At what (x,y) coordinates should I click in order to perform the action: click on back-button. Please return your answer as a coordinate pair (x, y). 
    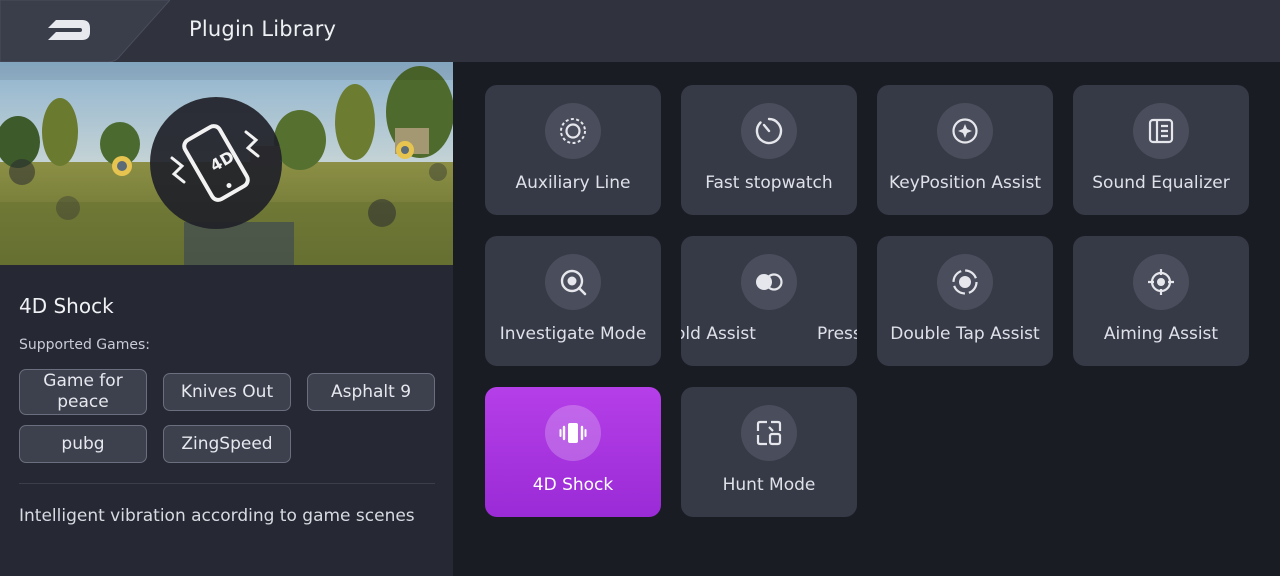
    Looking at the image, I should click on (85, 31).